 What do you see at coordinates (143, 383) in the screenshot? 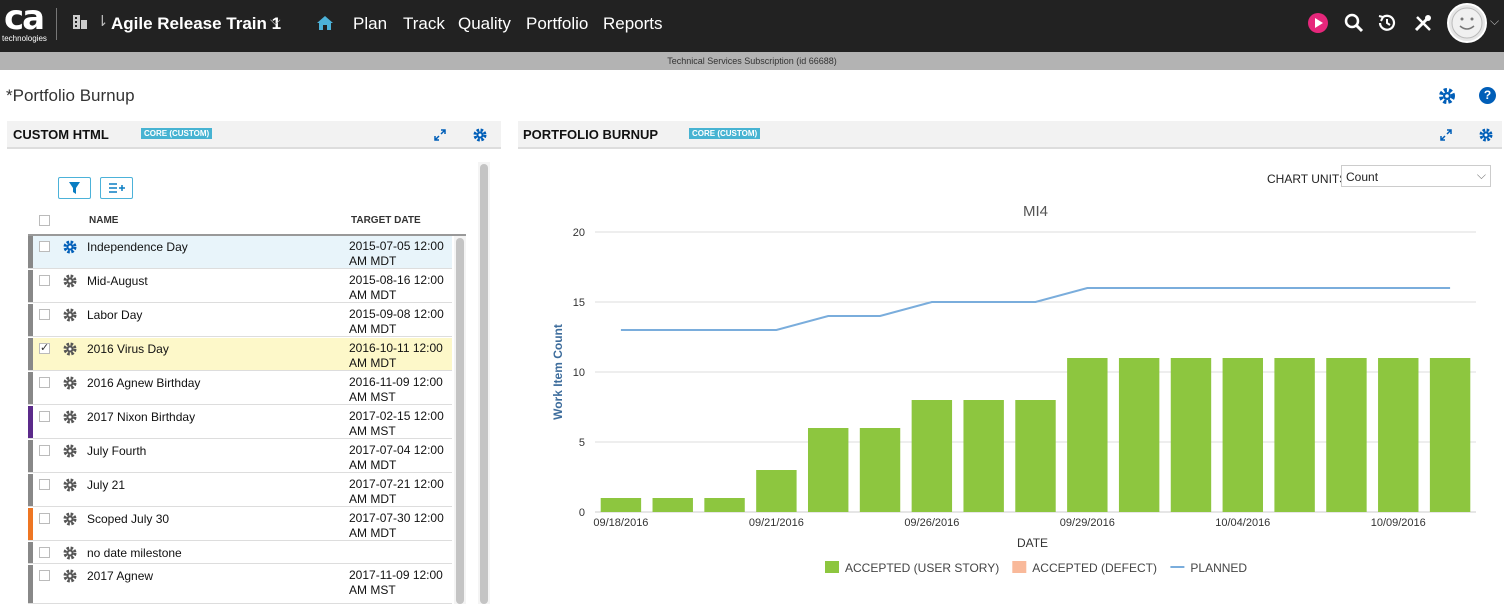
I see `row-name: 2016 Agnew Birthday` at bounding box center [143, 383].